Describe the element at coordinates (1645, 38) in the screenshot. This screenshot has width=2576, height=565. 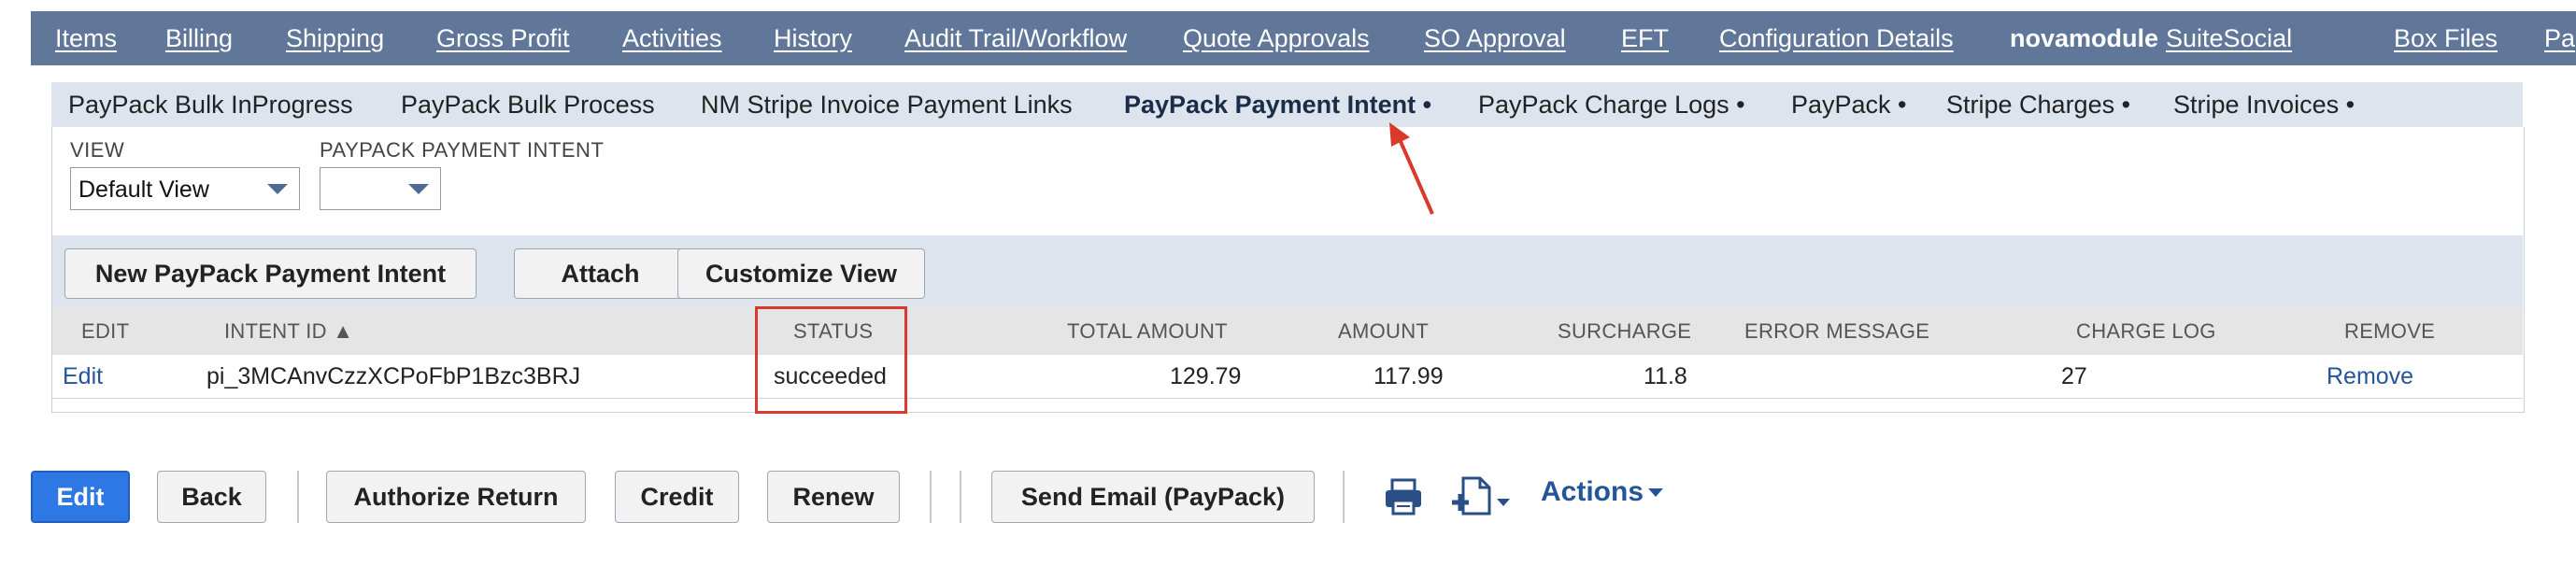
I see `nav-tab-eft: EFT` at that location.